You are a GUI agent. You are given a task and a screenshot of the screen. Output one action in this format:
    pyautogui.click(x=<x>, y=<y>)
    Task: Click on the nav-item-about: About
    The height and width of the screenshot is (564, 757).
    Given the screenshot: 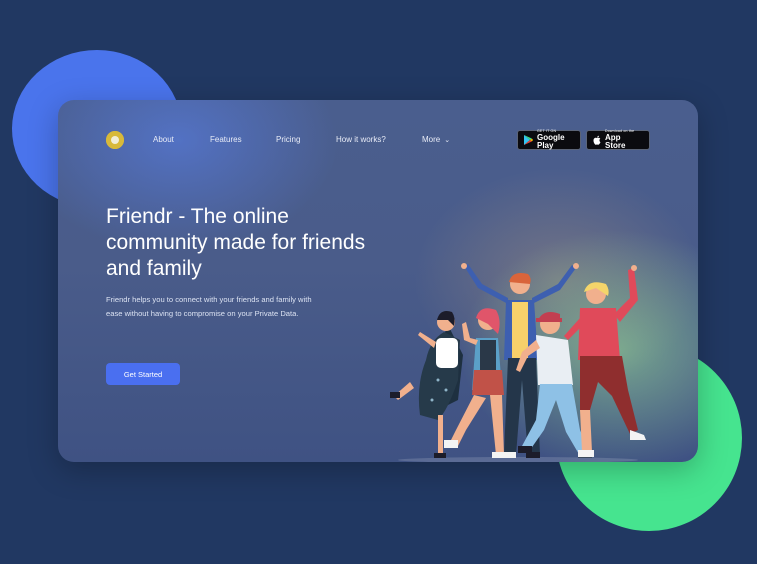 What is the action you would take?
    pyautogui.click(x=163, y=139)
    